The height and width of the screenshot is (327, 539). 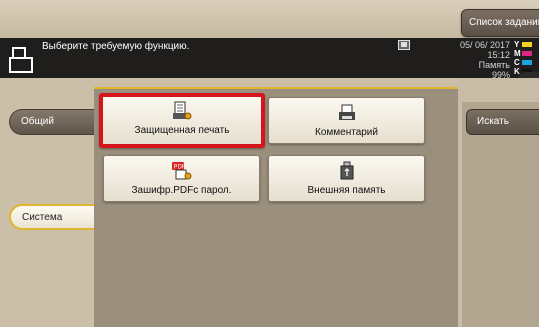 What do you see at coordinates (346, 170) in the screenshot?
I see `usb-memory-icon` at bounding box center [346, 170].